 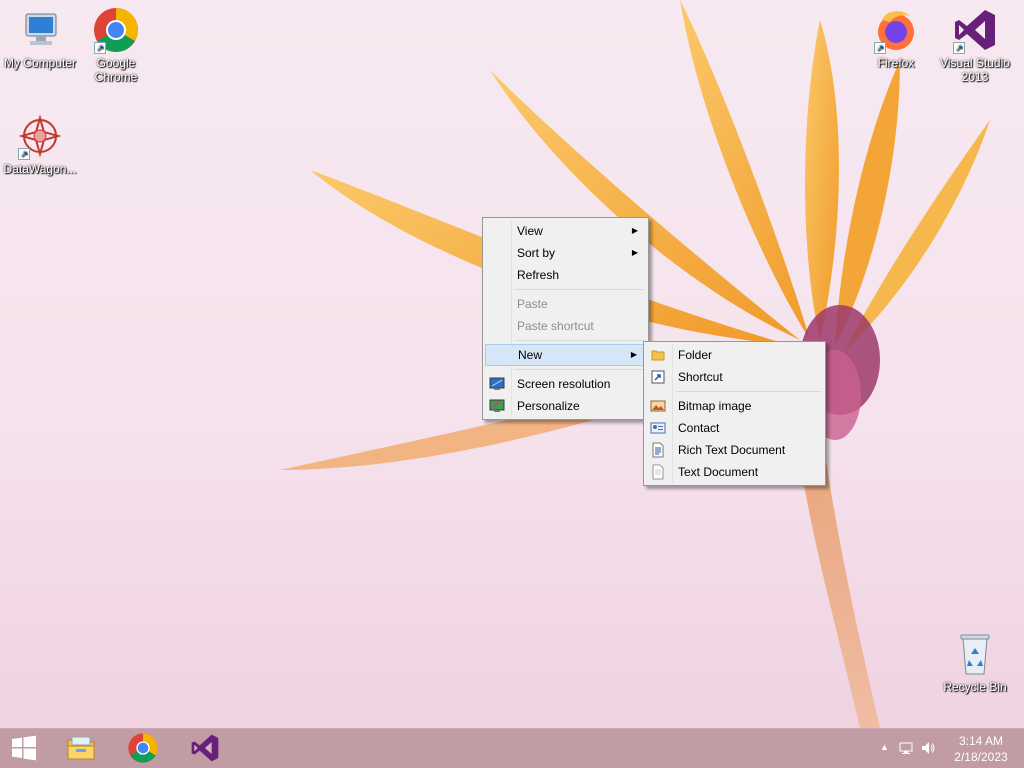 I want to click on submenu-item-bitmap-image: Bitmap image, so click(x=734, y=406).